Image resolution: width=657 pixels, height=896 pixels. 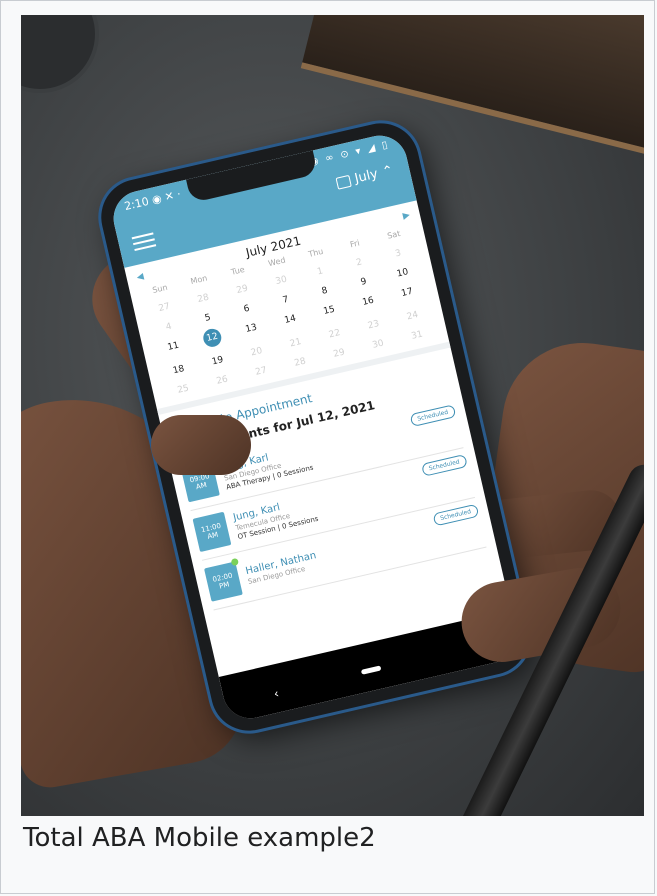 What do you see at coordinates (212, 532) in the screenshot?
I see `appointment-time: 11:00 AM` at bounding box center [212, 532].